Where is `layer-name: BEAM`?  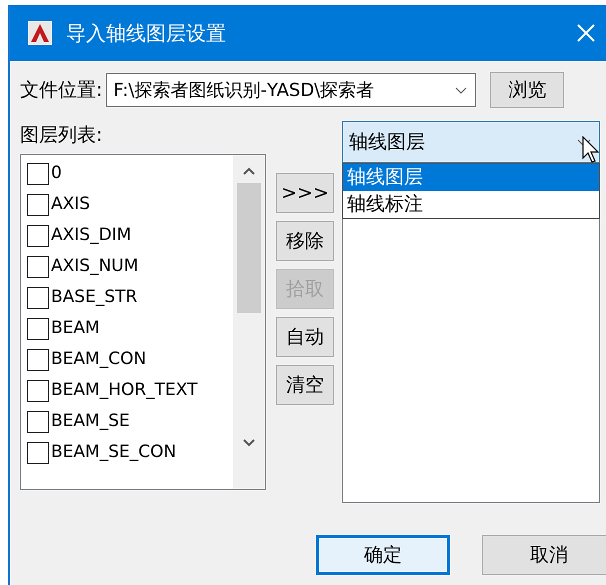
layer-name: BEAM is located at coordinates (75, 329).